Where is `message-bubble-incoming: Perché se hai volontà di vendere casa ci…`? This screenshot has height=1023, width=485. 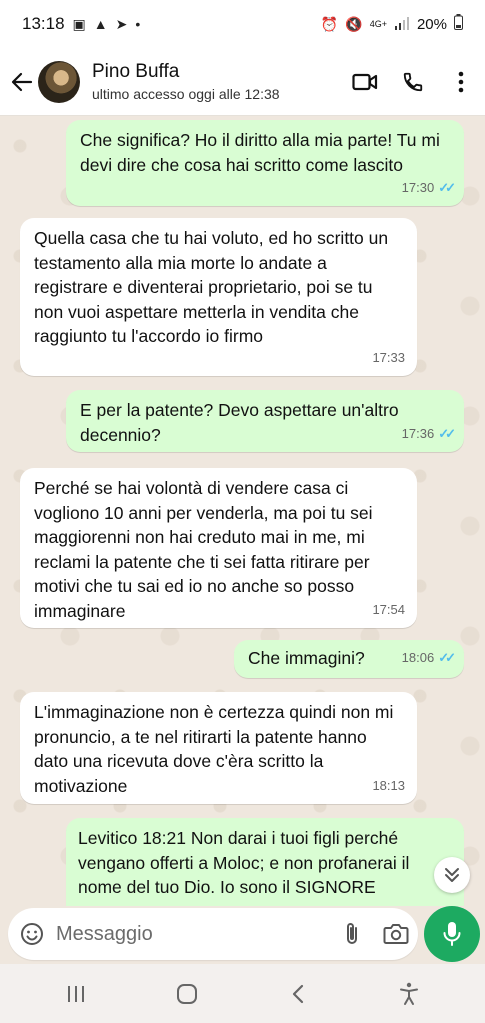 message-bubble-incoming: Perché se hai volontà di vendere casa ci… is located at coordinates (218, 548).